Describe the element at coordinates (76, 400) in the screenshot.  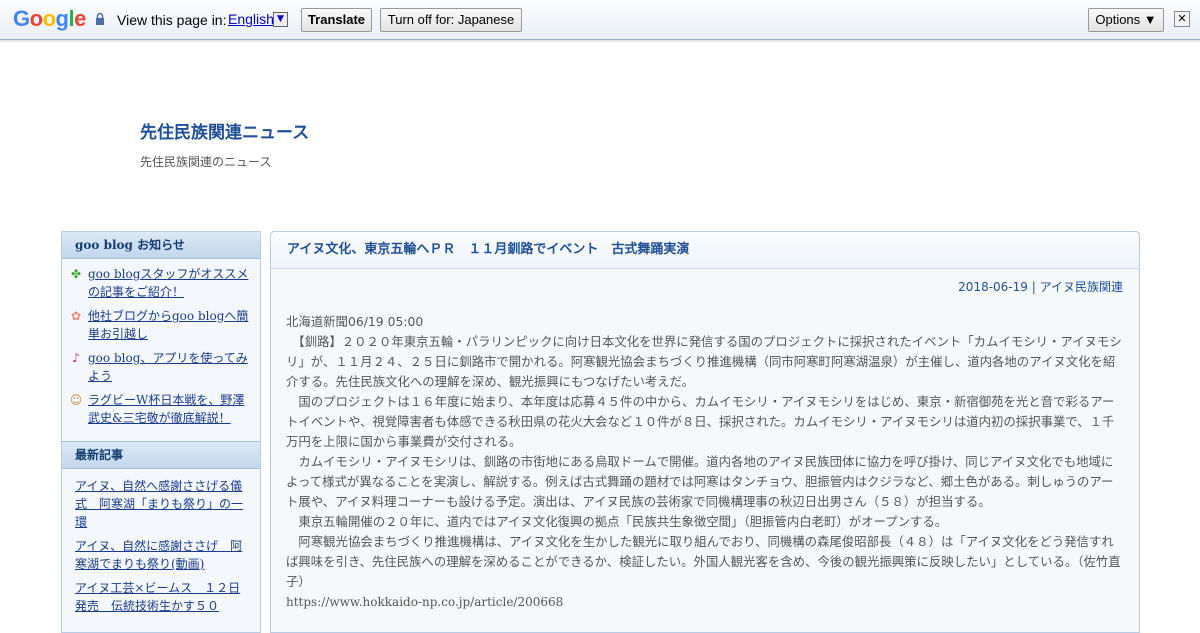
I see `character-icon: ☺` at that location.